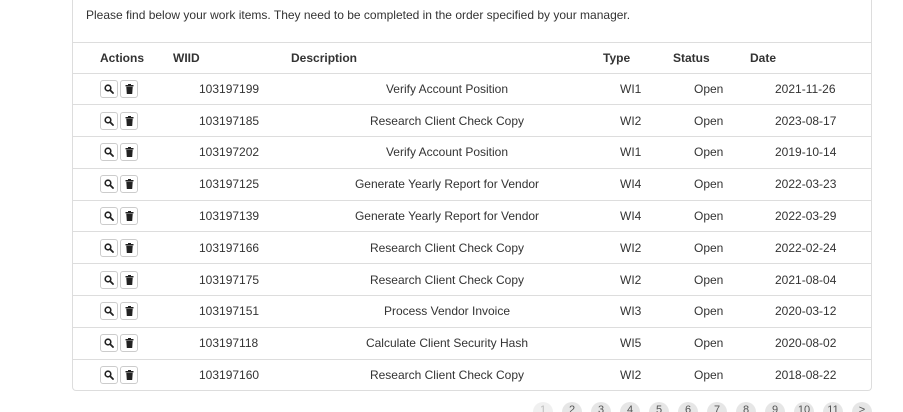  I want to click on page-button: 10, so click(804, 407).